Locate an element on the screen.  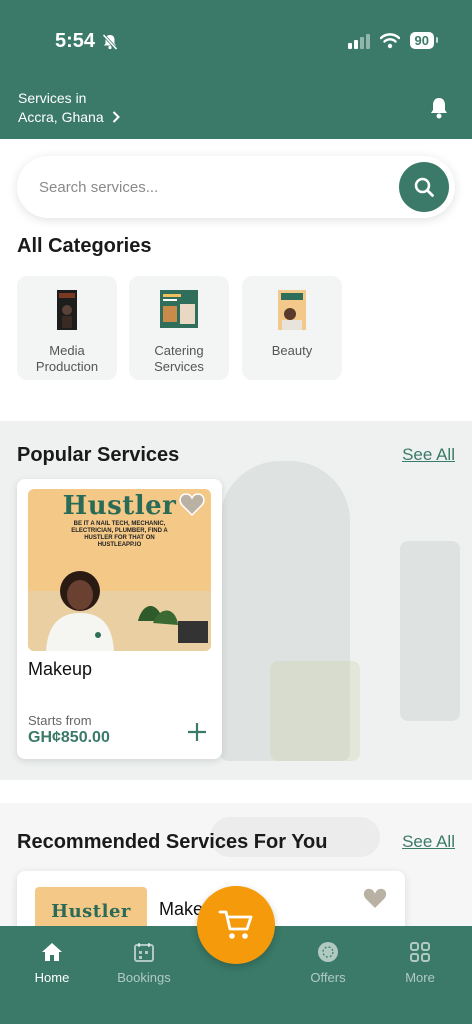
location-label: Services in is located at coordinates (52, 98).